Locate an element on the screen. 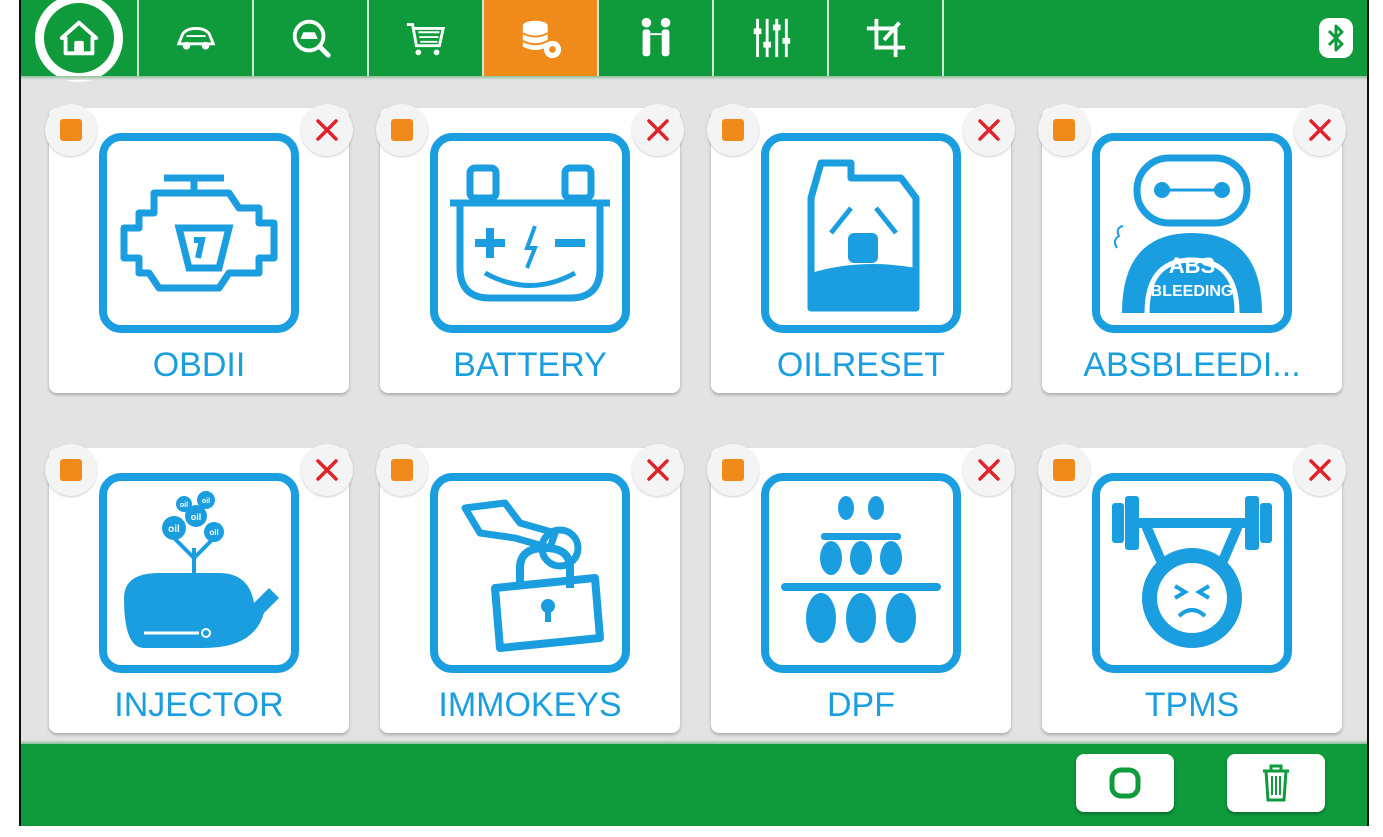 This screenshot has height=837, width=1383. car-search-icon is located at coordinates (311, 38).